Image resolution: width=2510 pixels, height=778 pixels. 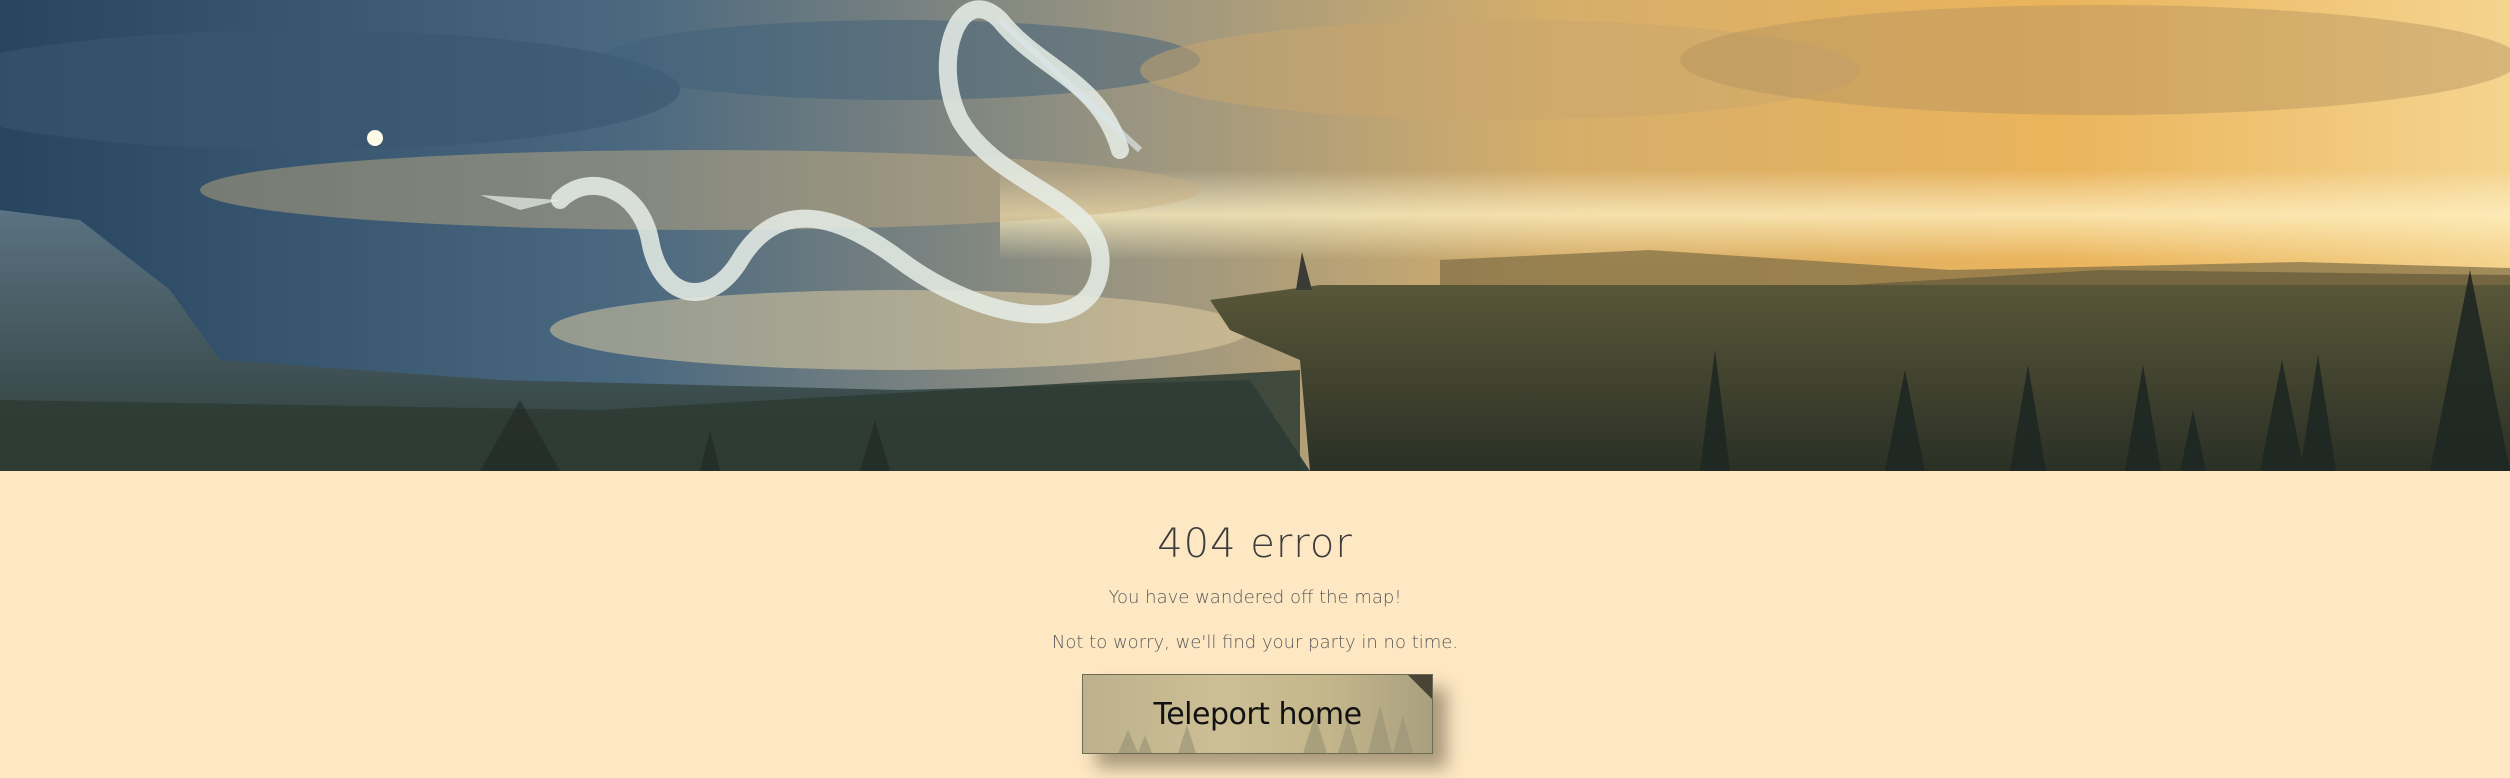 I want to click on error-message: You have wandered off the map!, so click(x=1255, y=597).